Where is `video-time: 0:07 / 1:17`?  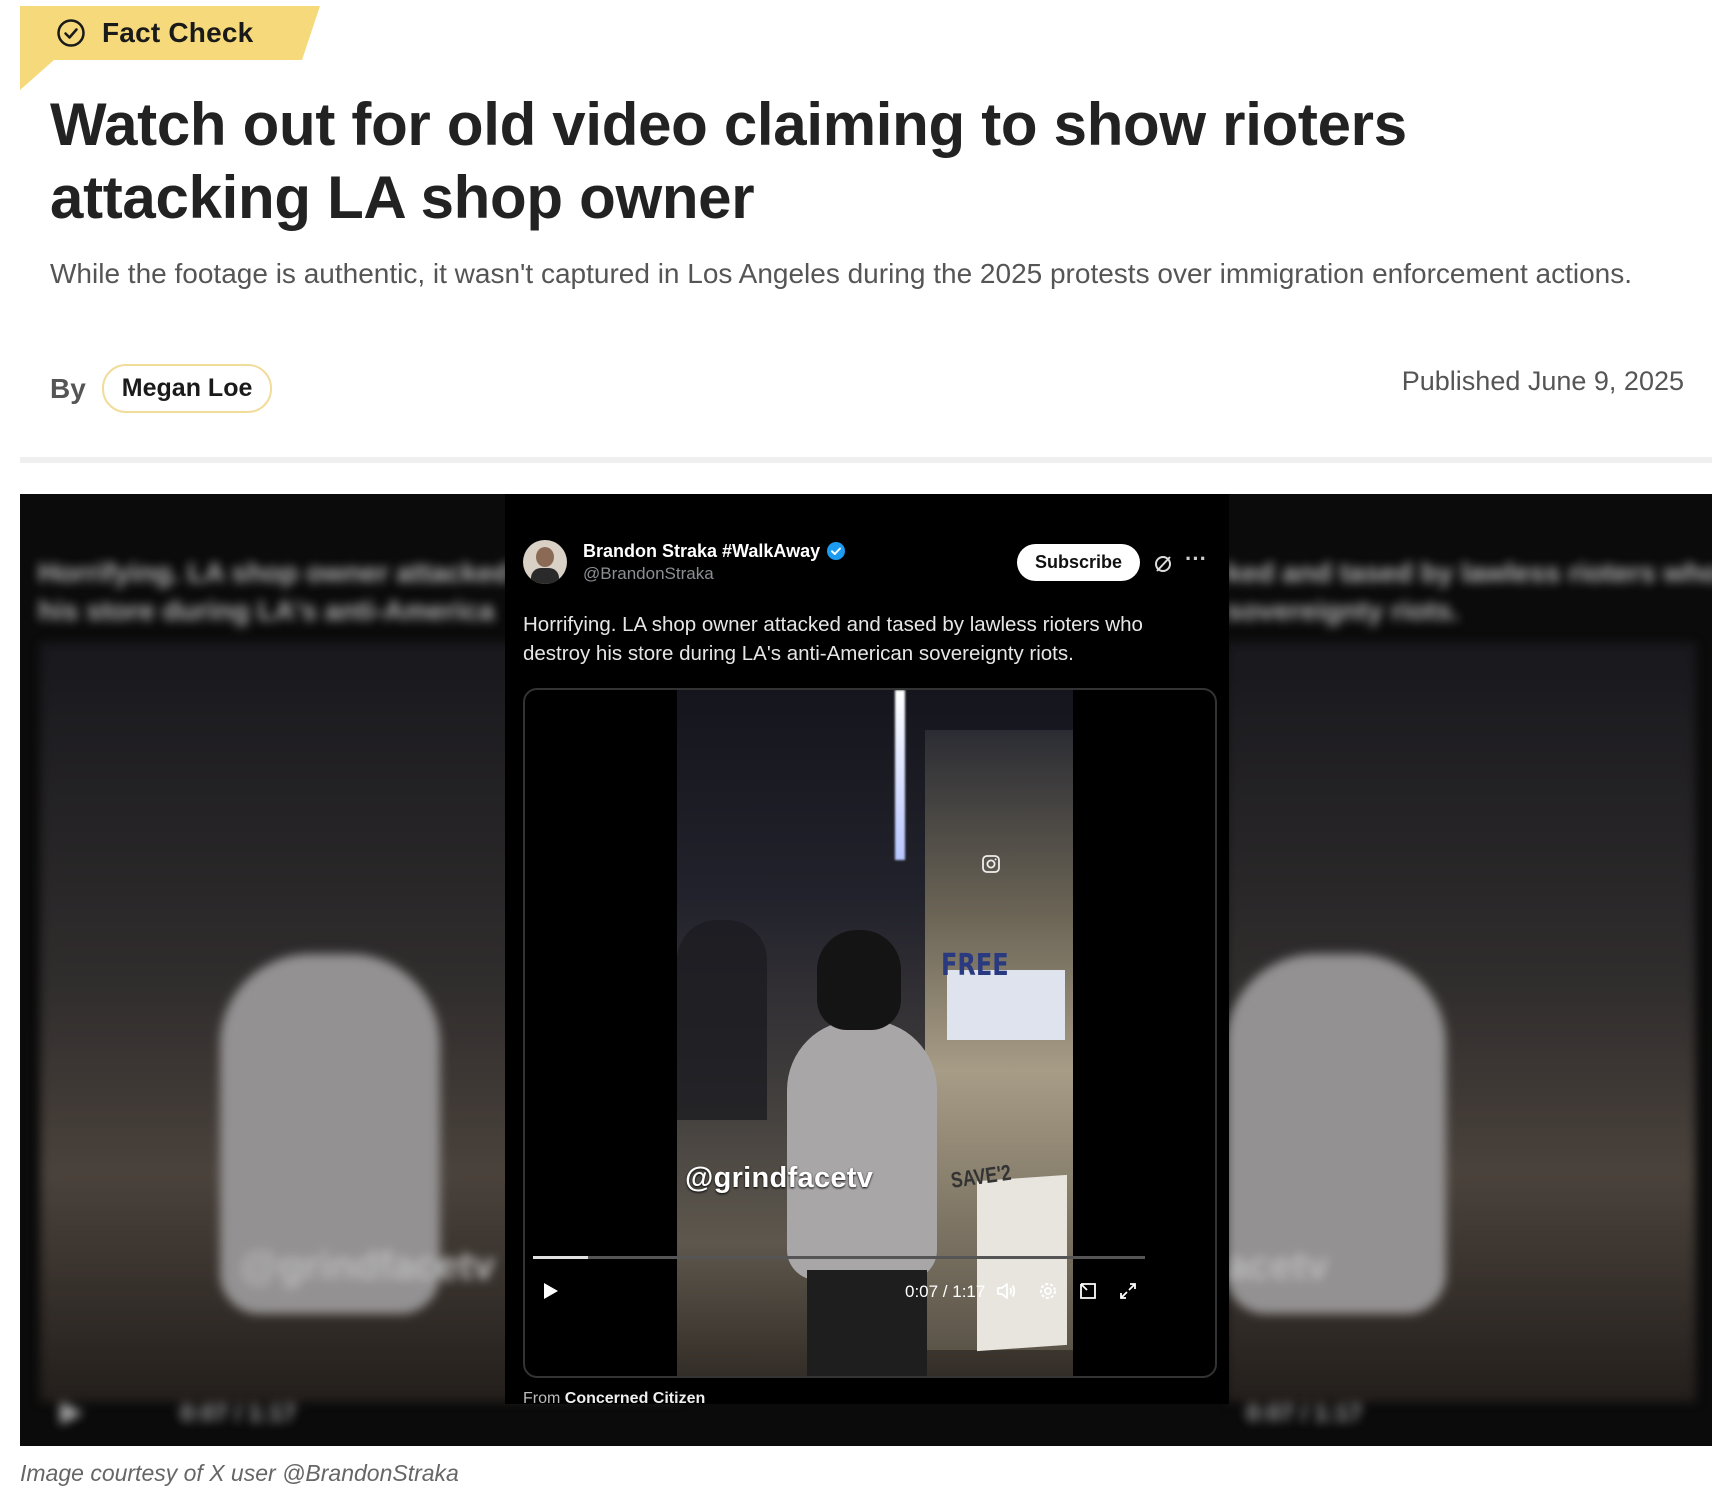 video-time: 0:07 / 1:17 is located at coordinates (945, 1291).